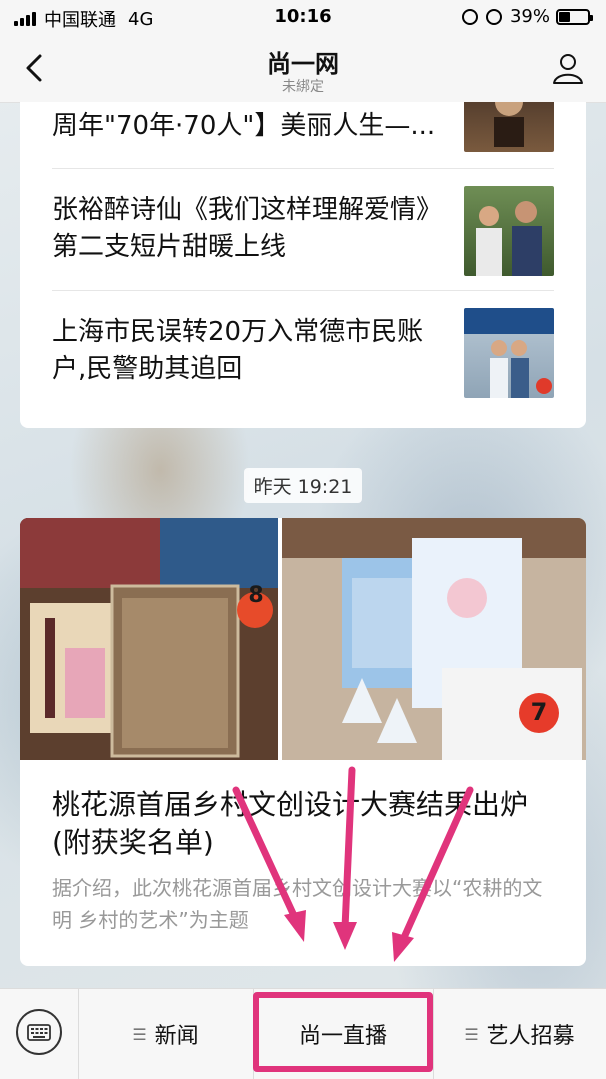 The height and width of the screenshot is (1079, 606). Describe the element at coordinates (39, 1032) in the screenshot. I see `keyboard-toggle-icon` at that location.